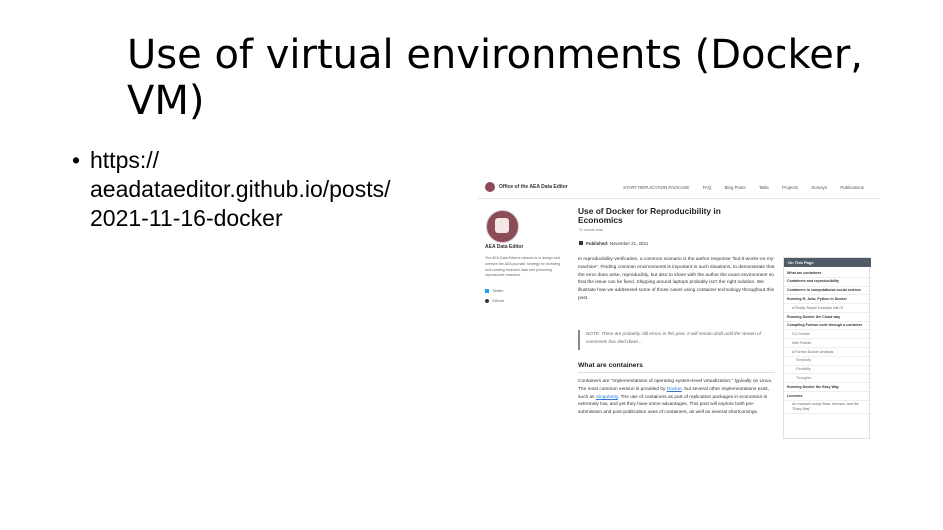 The height and width of the screenshot is (530, 943). What do you see at coordinates (827, 300) in the screenshot?
I see `toc-item: Running R, Julia, Python in Docker` at bounding box center [827, 300].